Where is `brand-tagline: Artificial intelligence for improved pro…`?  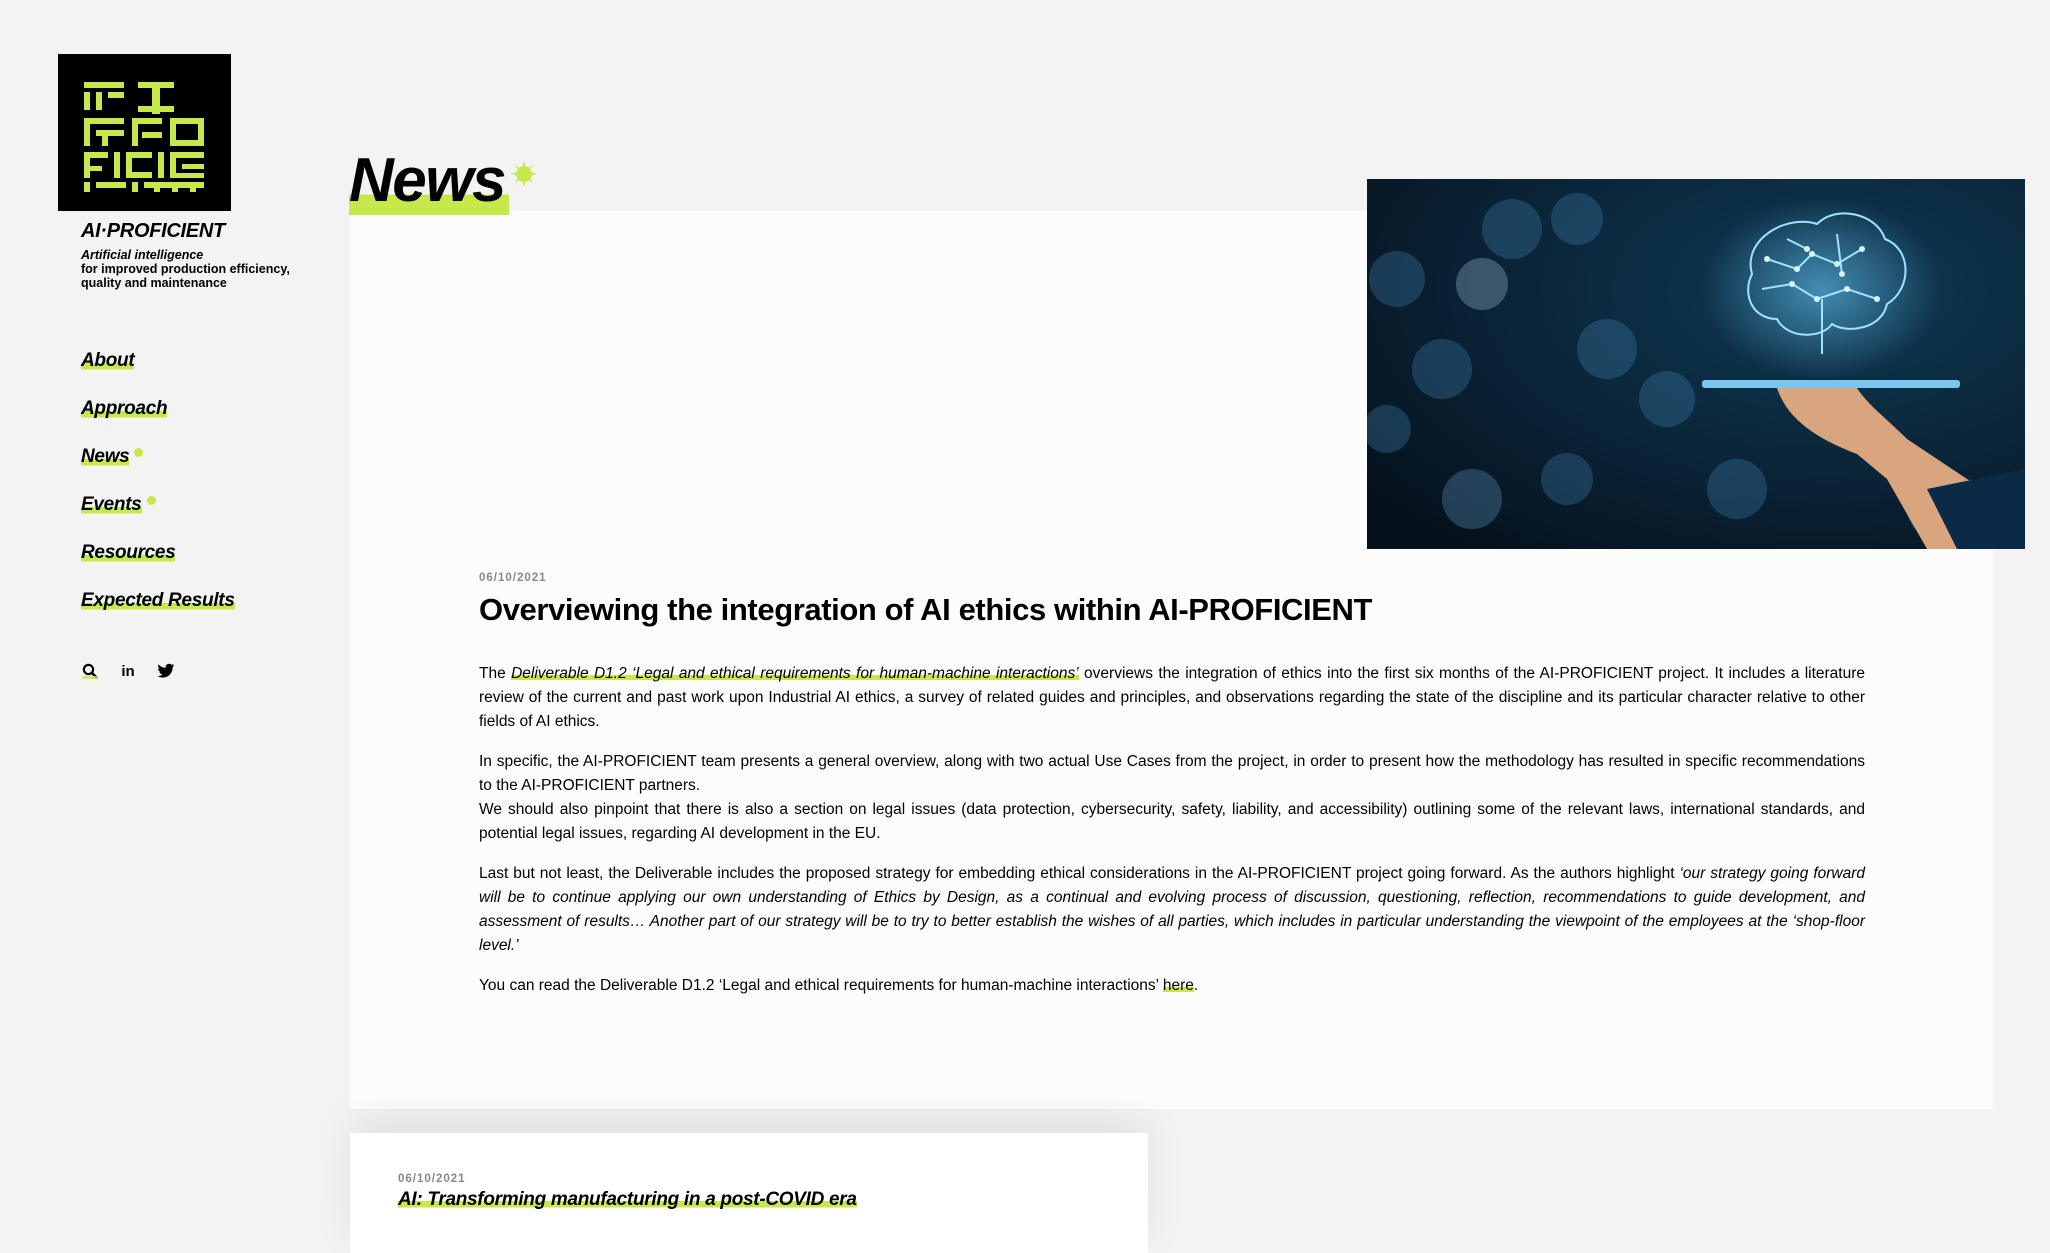 brand-tagline: Artificial intelligence for improved pro… is located at coordinates (196, 269).